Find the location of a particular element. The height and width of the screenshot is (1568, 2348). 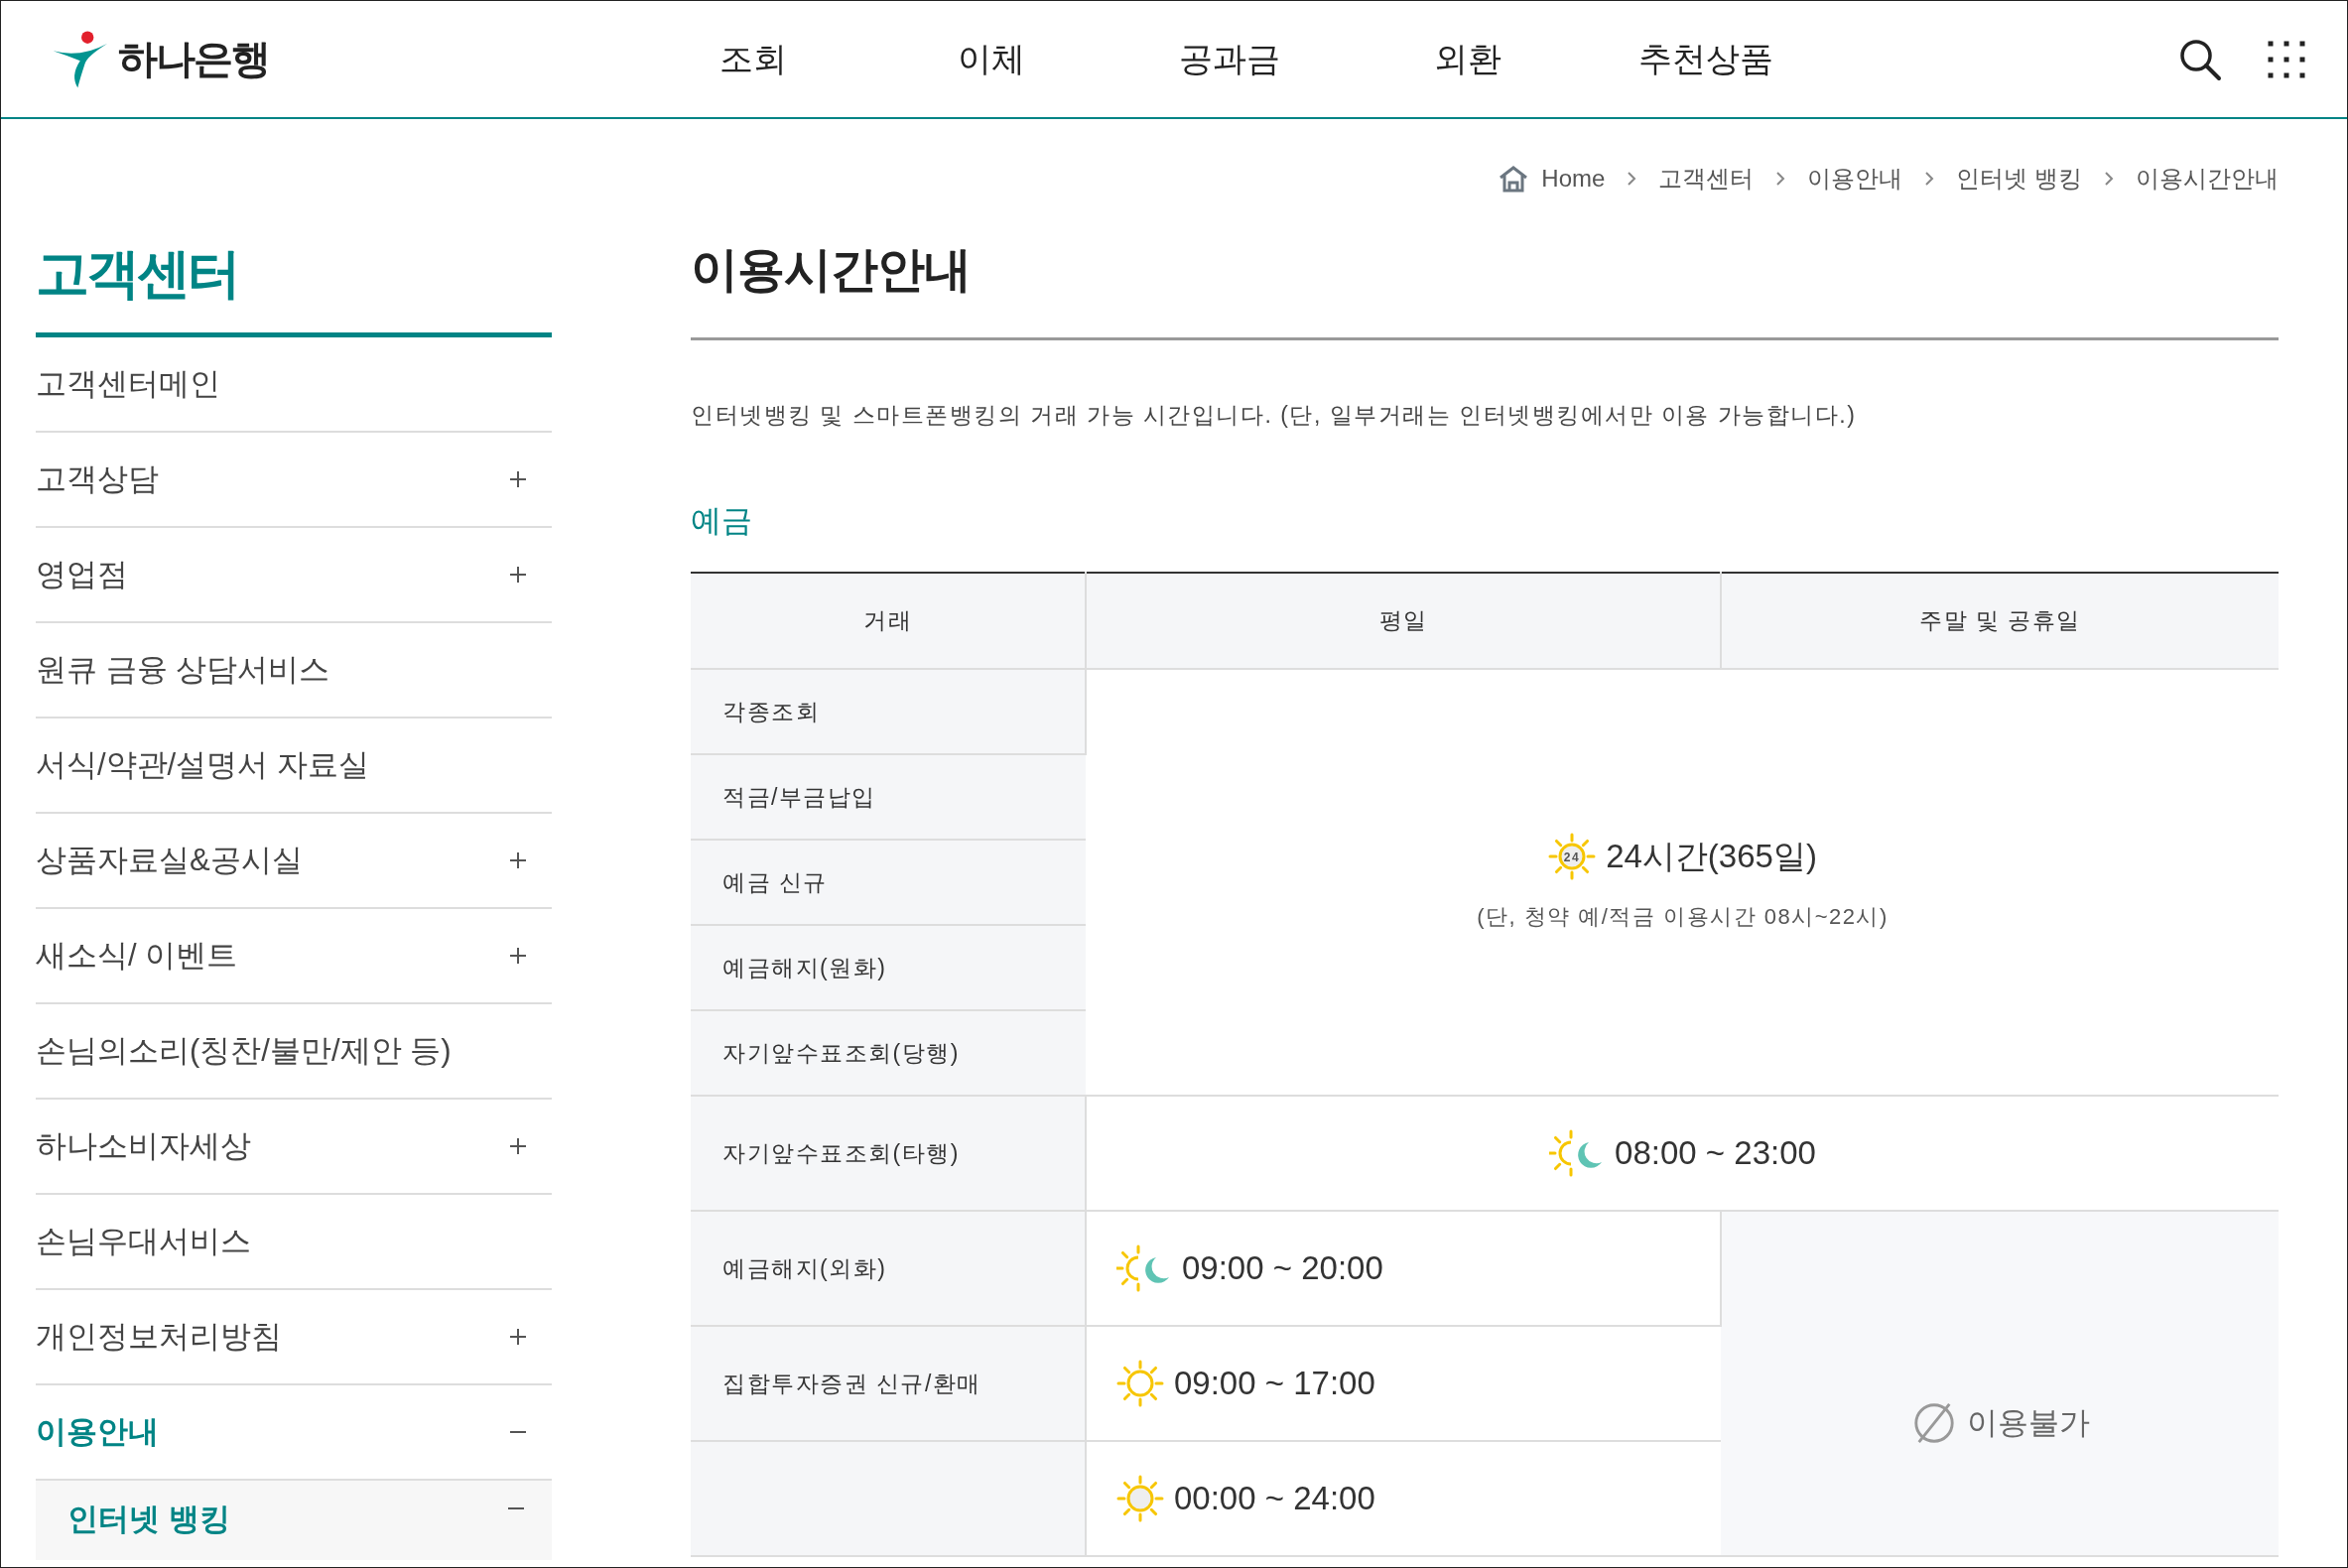

breadcrumb-link: Home is located at coordinates (1573, 179).